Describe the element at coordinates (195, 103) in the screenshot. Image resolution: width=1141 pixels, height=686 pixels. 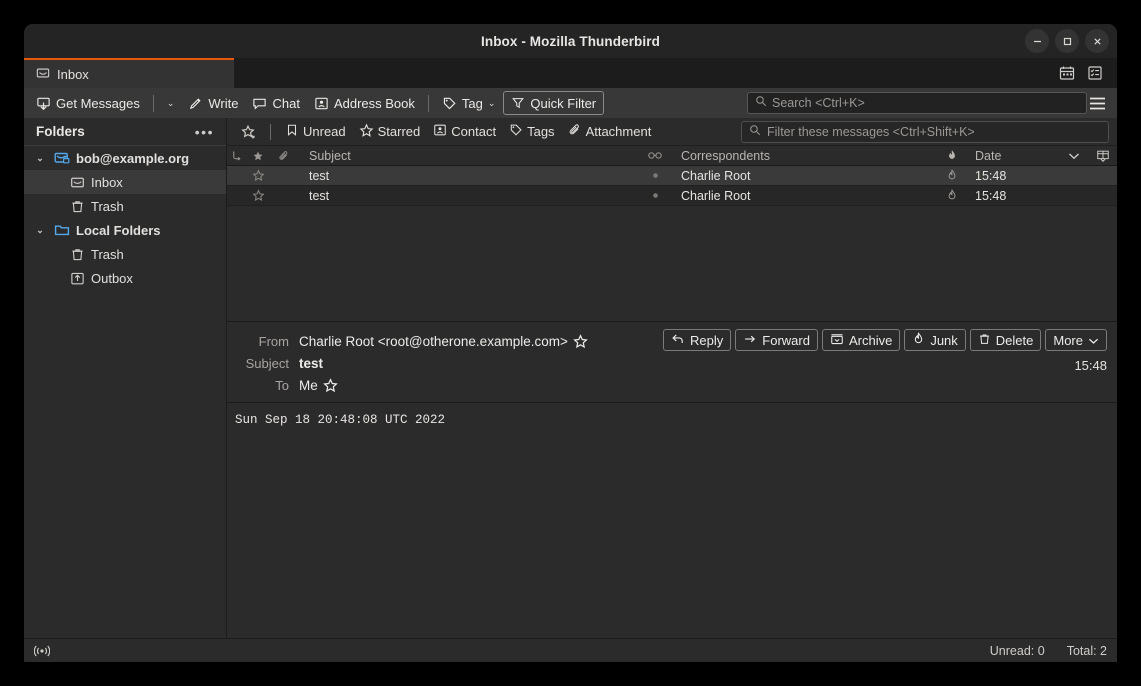
I see `pencil-icon` at that location.